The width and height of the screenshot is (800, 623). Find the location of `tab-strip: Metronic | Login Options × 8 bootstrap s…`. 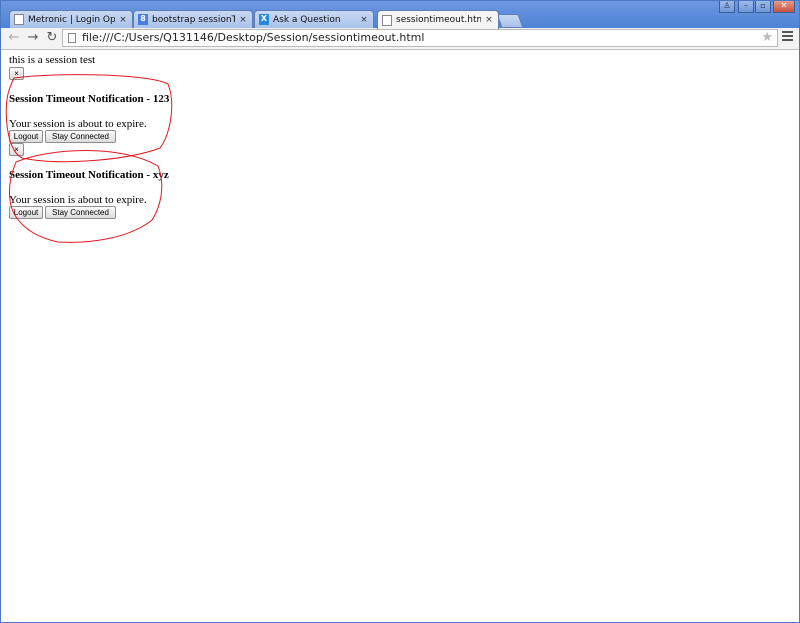

tab-strip: Metronic | Login Options × 8 bootstrap s… is located at coordinates (400, 15).